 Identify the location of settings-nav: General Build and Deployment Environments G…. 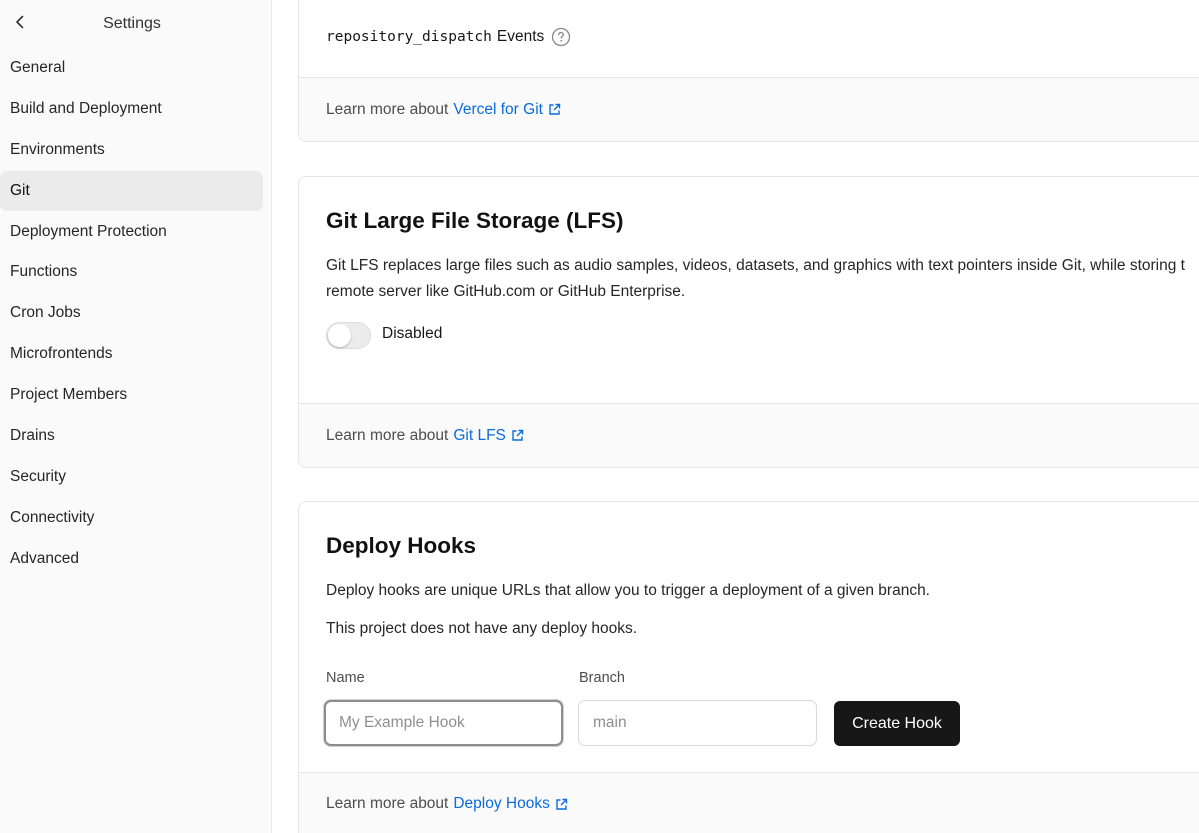
(136, 314).